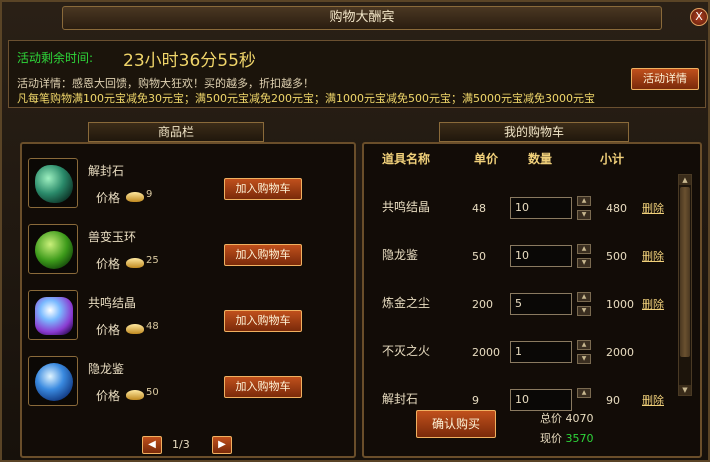 The width and height of the screenshot is (710, 462). Describe the element at coordinates (189, 249) in the screenshot. I see `product-item: 兽变玉环 价格 25 加入购物车` at that location.